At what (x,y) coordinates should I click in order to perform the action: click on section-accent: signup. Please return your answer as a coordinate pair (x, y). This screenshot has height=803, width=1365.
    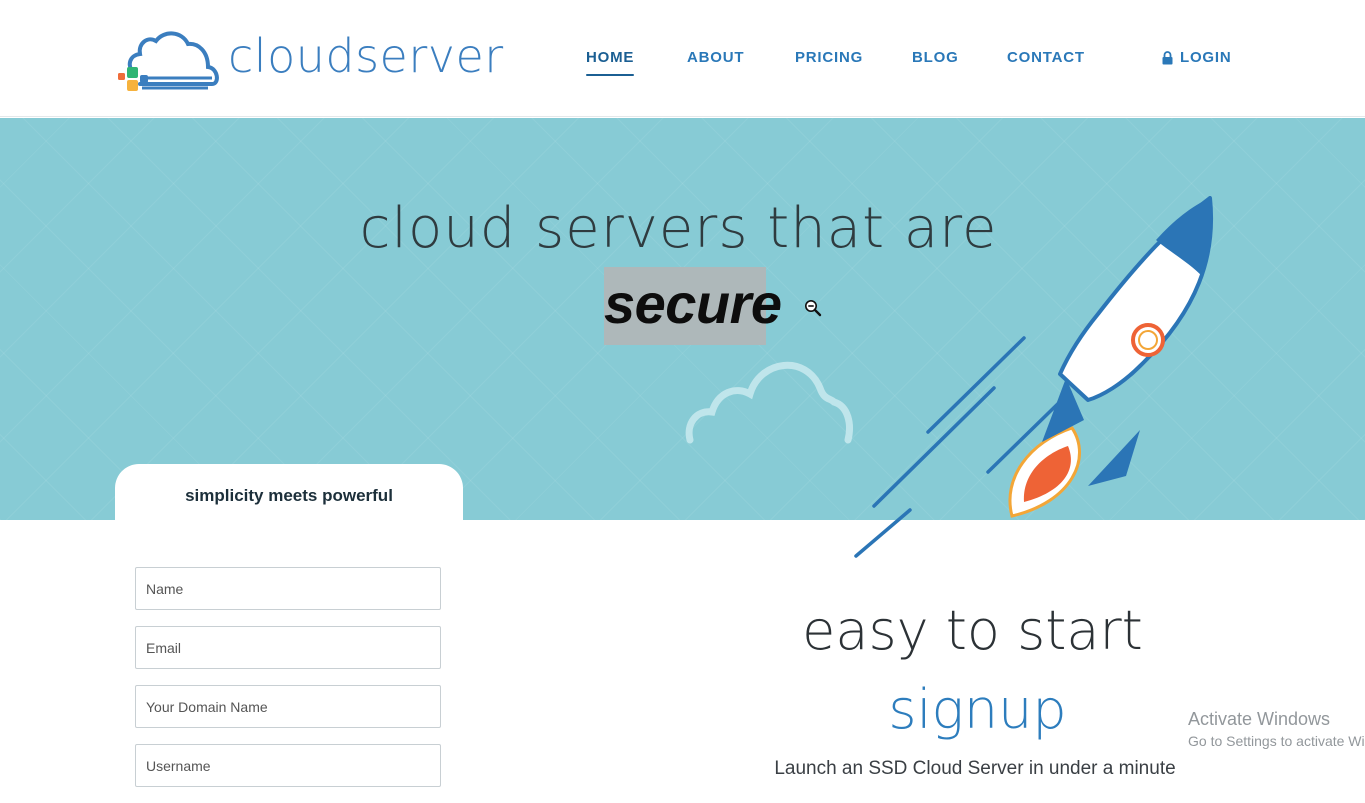
    Looking at the image, I should click on (977, 709).